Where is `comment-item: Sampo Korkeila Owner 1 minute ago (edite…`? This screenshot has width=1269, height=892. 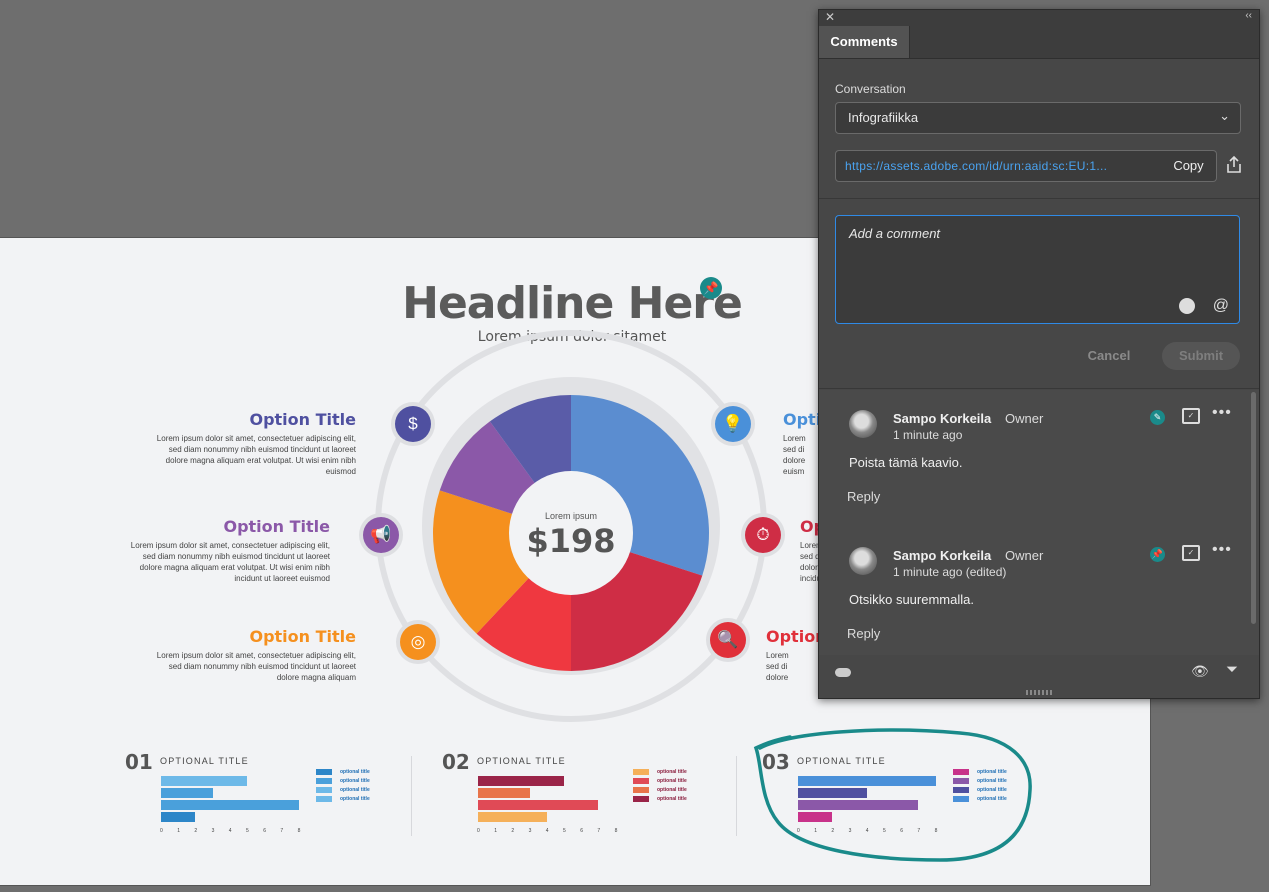
comment-item: Sampo Korkeila Owner 1 minute ago (edite… is located at coordinates (1034, 593).